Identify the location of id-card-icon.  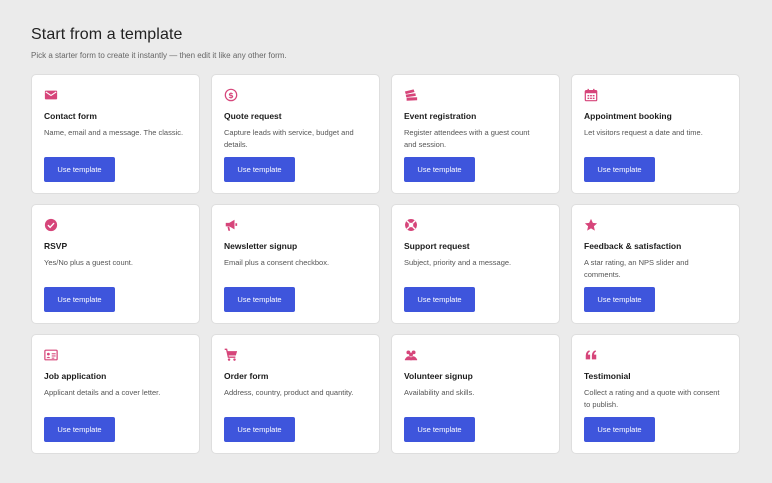
(51, 355).